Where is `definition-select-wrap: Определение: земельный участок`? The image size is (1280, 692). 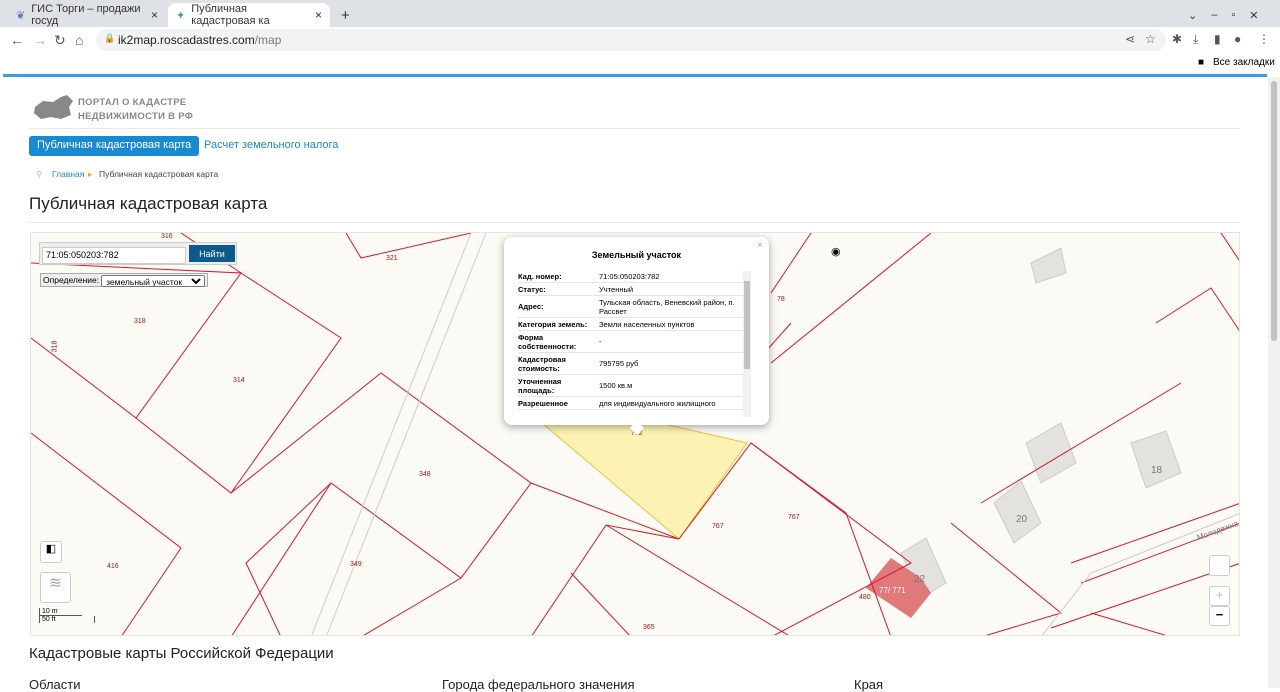
definition-select-wrap: Определение: земельный участок is located at coordinates (124, 280).